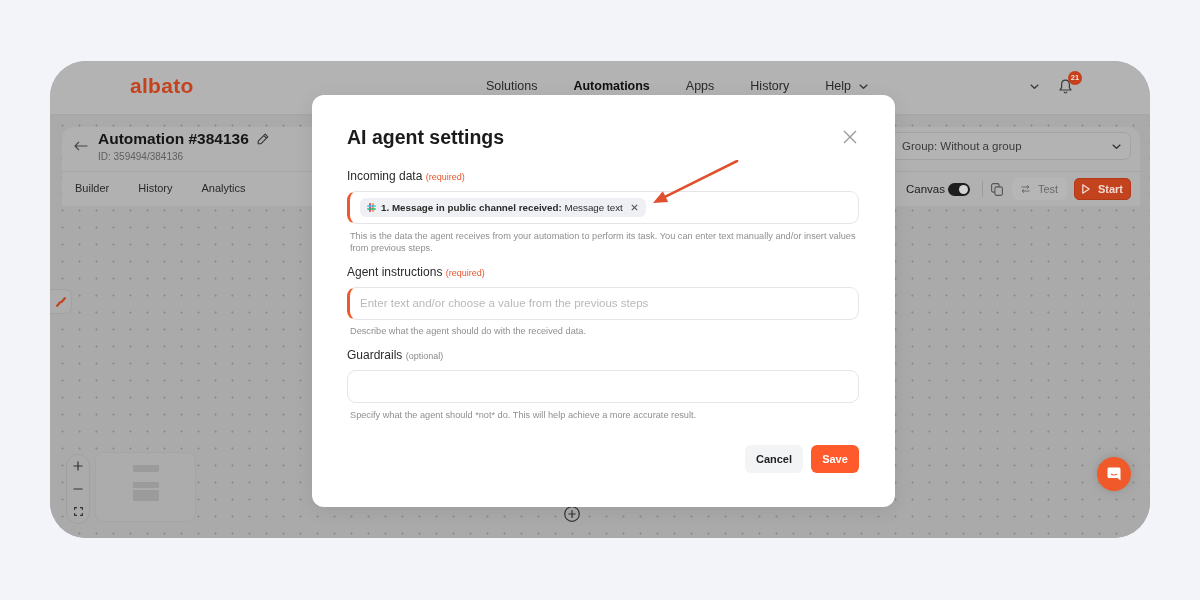  Describe the element at coordinates (416, 272) in the screenshot. I see `field-label: Agent instructions (required)` at that location.